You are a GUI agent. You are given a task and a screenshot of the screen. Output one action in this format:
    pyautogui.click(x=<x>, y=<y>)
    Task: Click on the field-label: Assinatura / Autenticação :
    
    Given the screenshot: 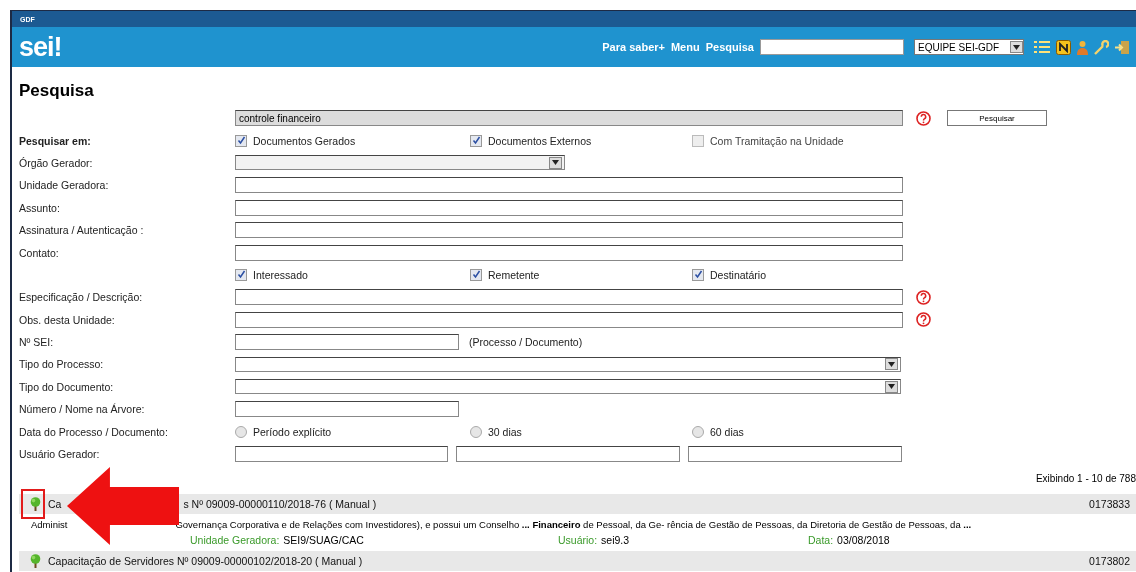 What is the action you would take?
    pyautogui.click(x=81, y=230)
    